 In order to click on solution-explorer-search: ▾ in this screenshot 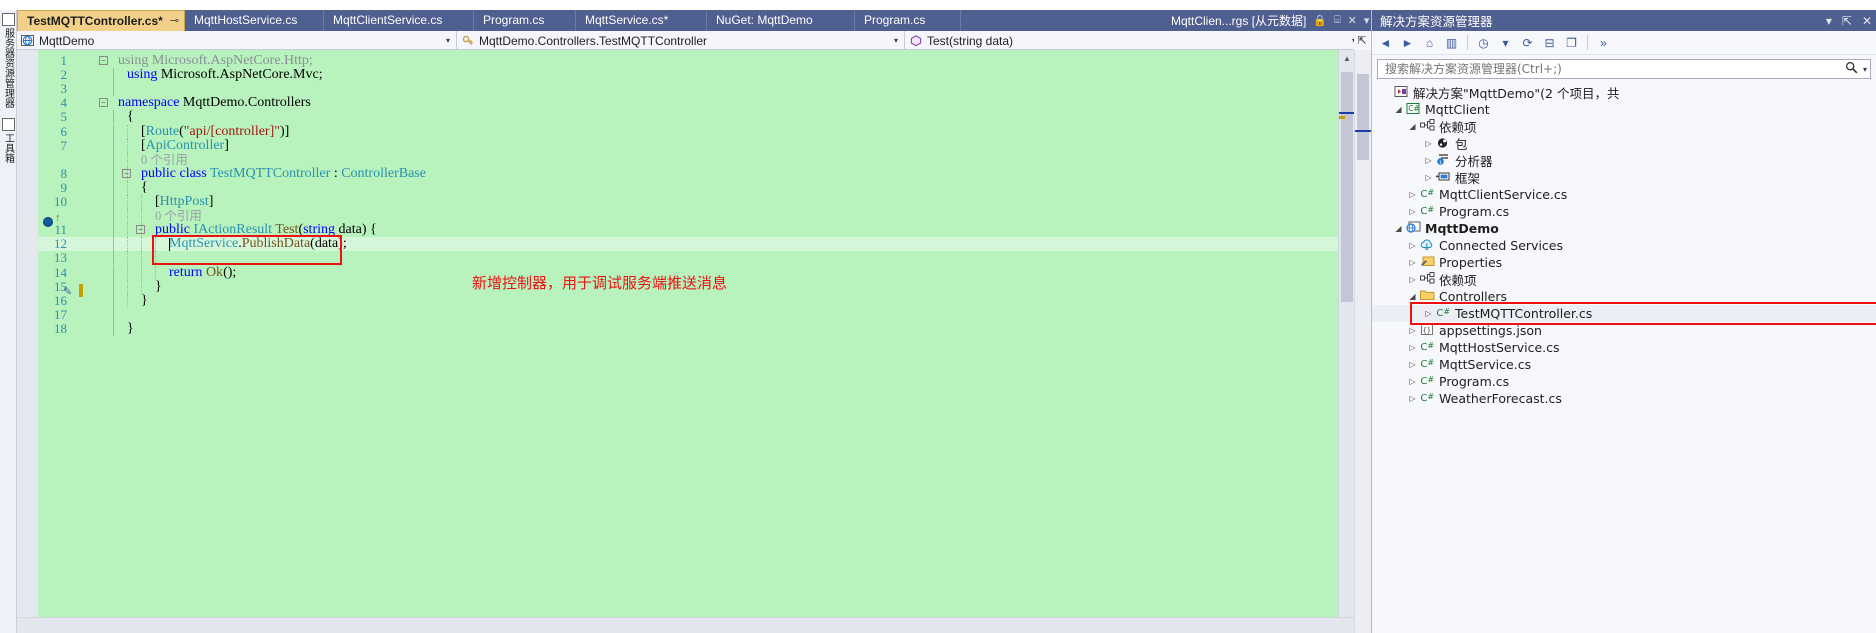, I will do `click(1624, 69)`.